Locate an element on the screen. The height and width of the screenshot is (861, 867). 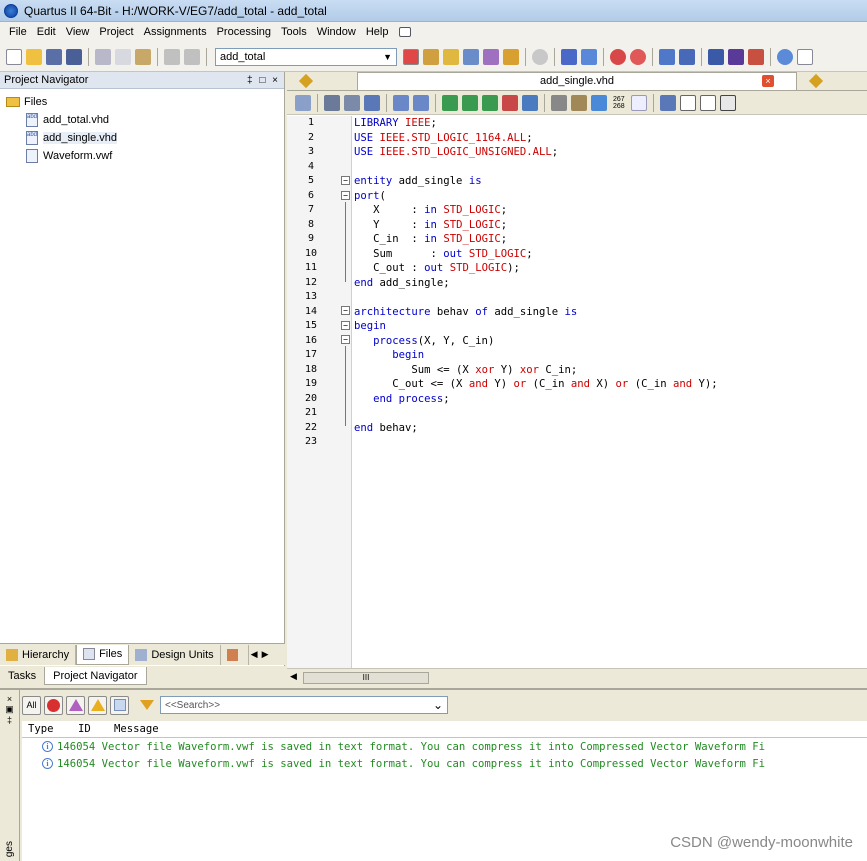
tab-more is located at coordinates (235, 654).